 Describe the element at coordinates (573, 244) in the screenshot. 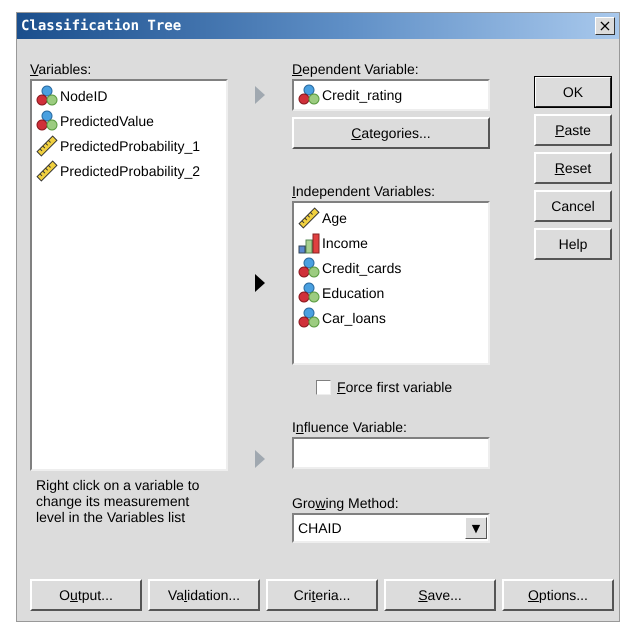

I see `dialog-button: Help` at that location.